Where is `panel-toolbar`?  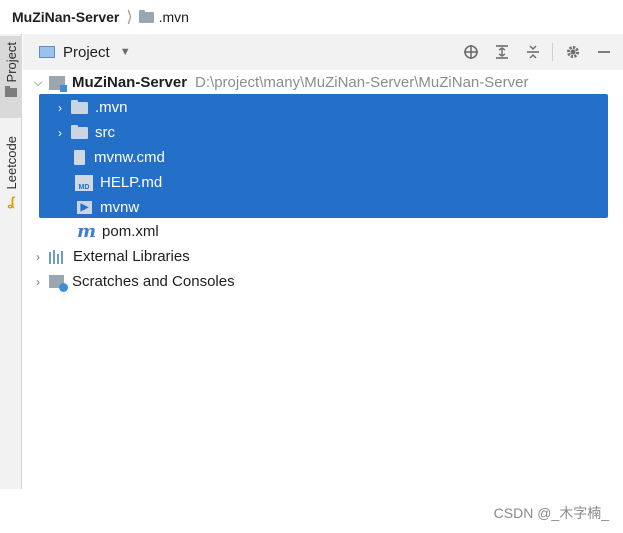 panel-toolbar is located at coordinates (533, 52).